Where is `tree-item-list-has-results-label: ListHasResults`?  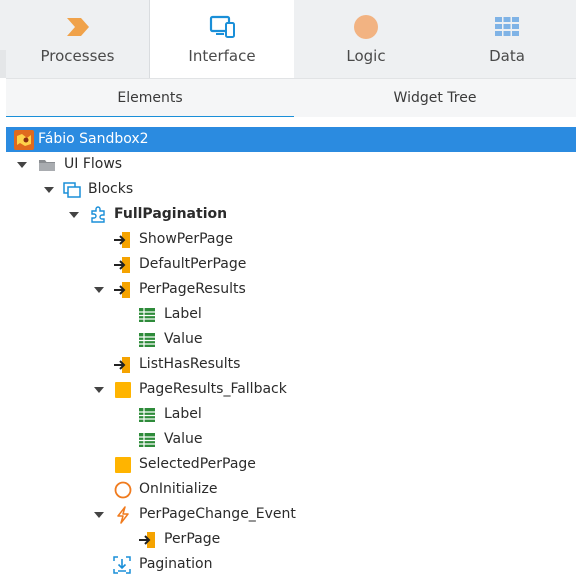
tree-item-list-has-results-label: ListHasResults is located at coordinates (190, 364).